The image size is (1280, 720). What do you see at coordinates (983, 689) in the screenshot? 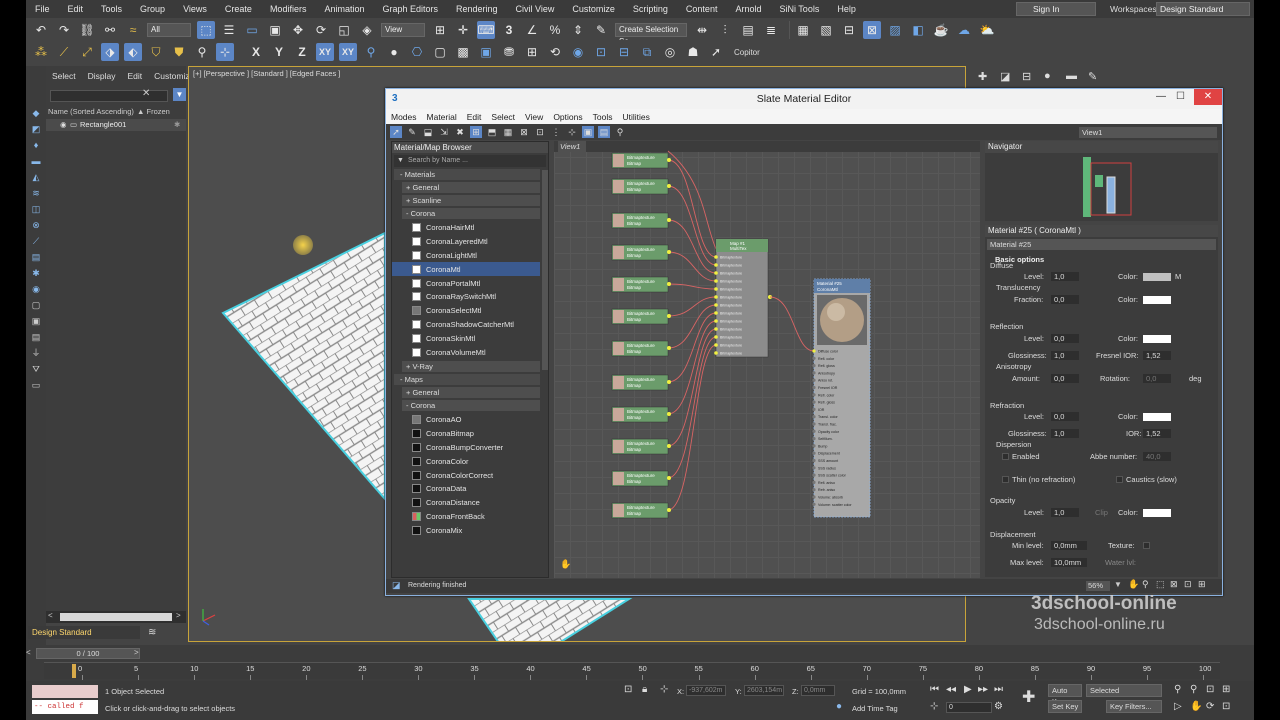
I see `next-key-icon: ▸▸` at bounding box center [983, 689].